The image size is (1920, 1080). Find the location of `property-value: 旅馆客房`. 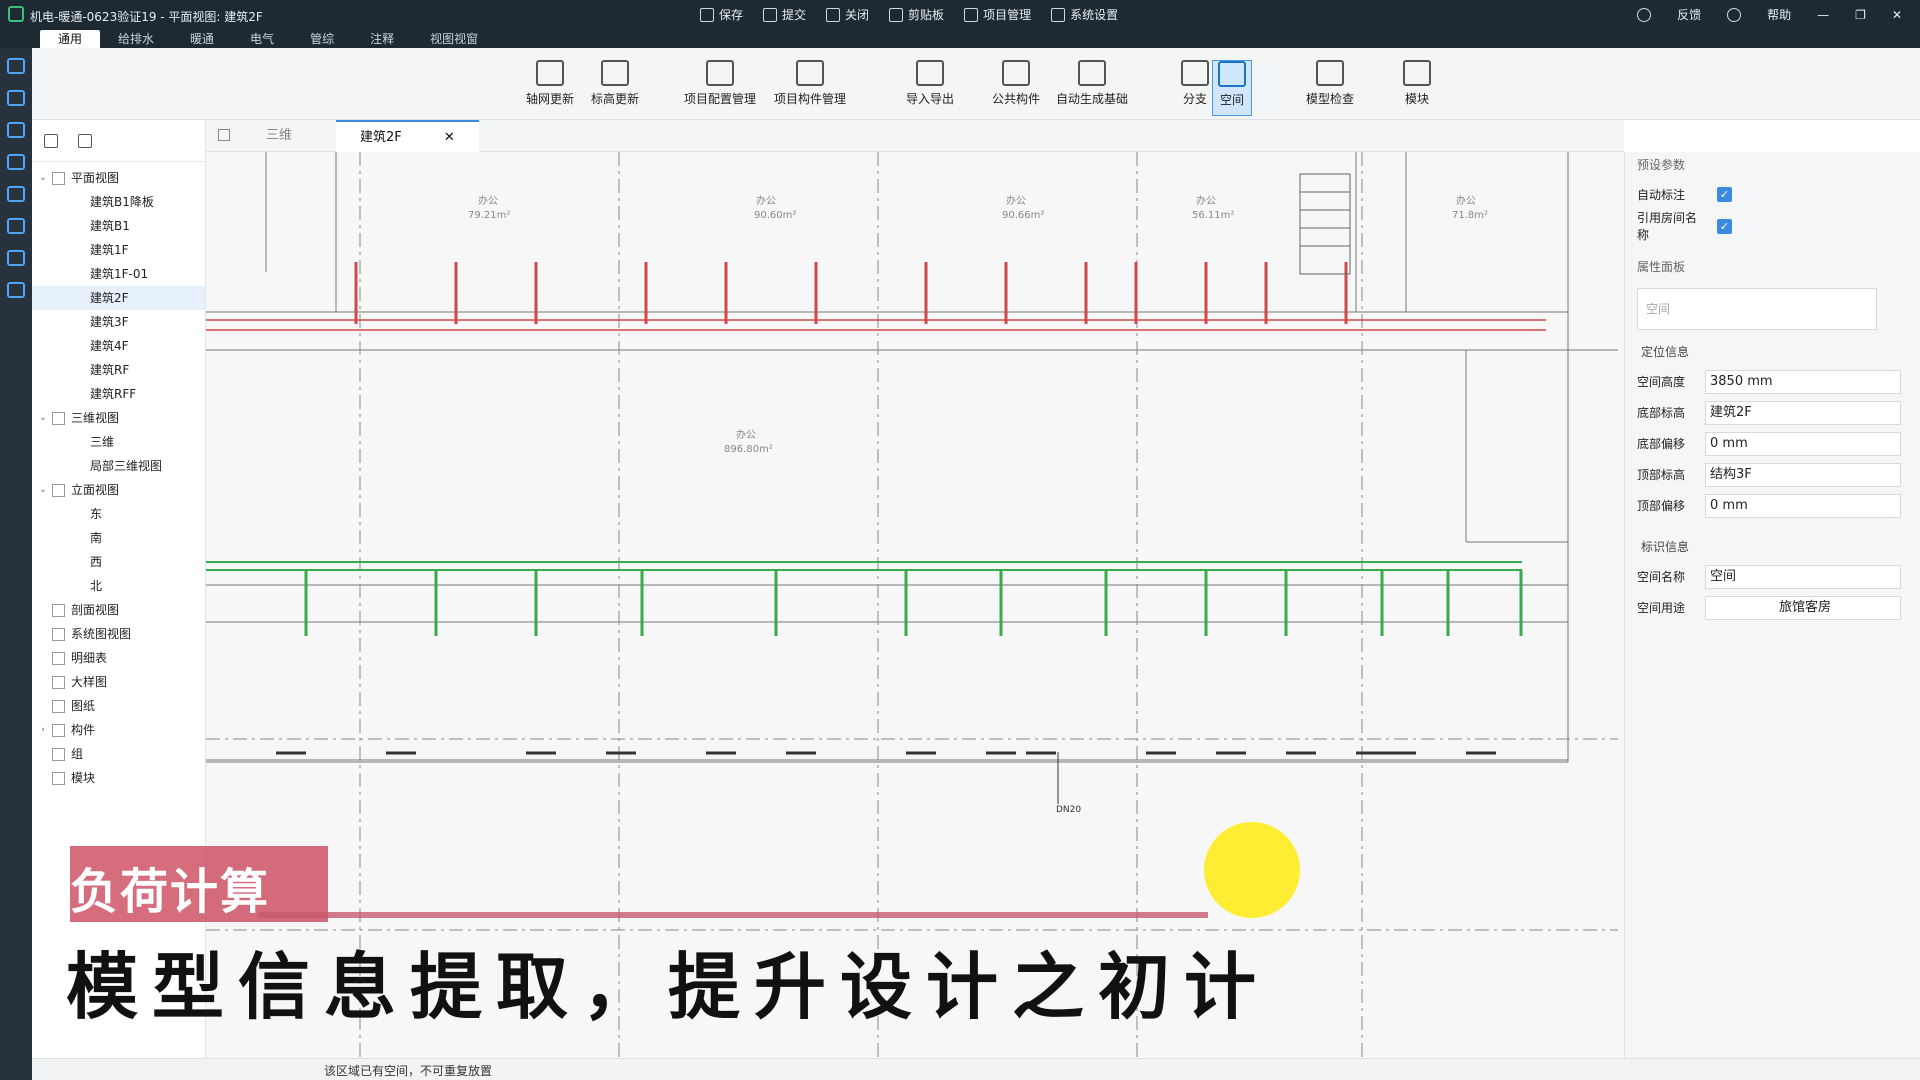

property-value: 旅馆客房 is located at coordinates (1803, 607).